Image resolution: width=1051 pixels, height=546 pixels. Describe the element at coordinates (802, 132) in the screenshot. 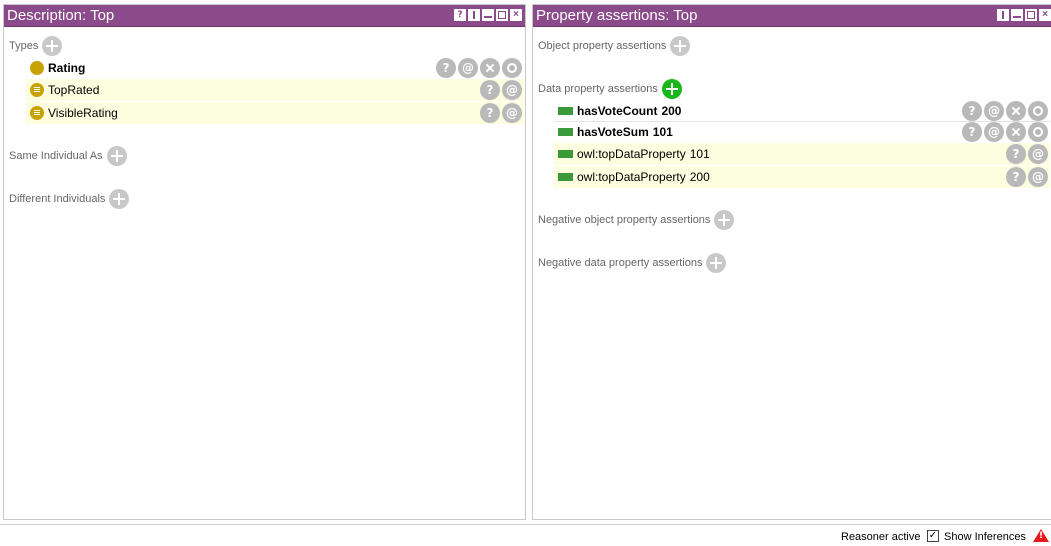

I see `data-assertion-row: hasVoteSum 101 ? @` at that location.